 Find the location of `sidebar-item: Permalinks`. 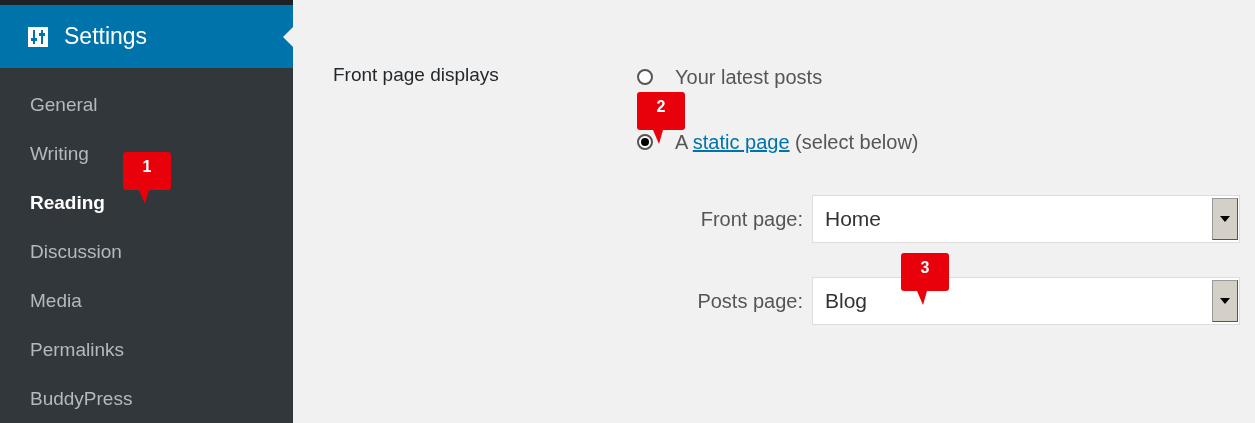

sidebar-item: Permalinks is located at coordinates (77, 349).